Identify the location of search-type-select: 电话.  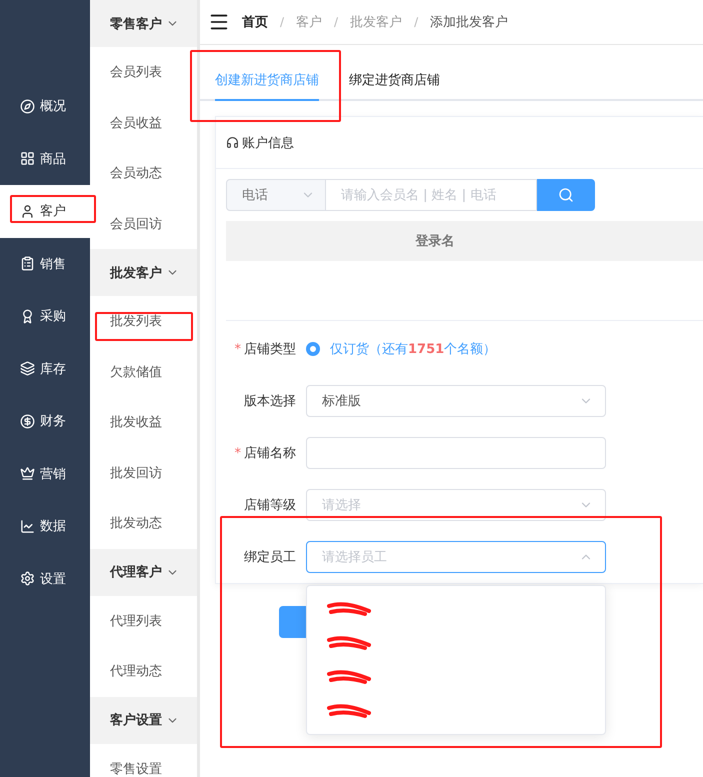
(276, 195).